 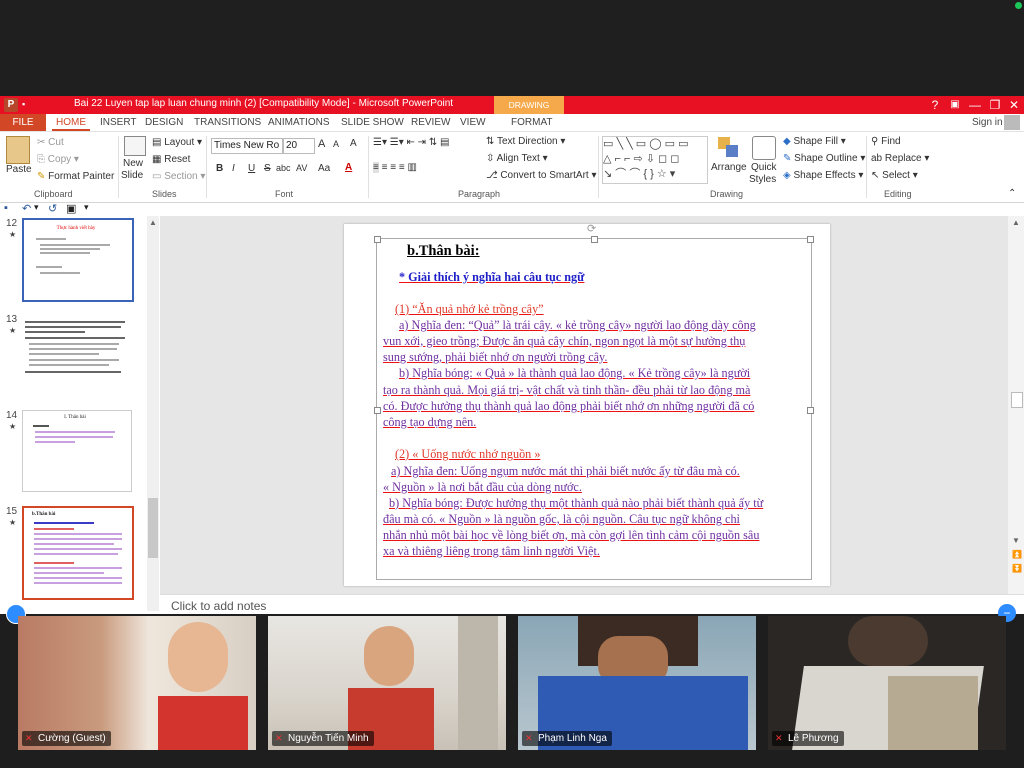 What do you see at coordinates (267, 168) in the screenshot?
I see `strikethrough-button: S` at bounding box center [267, 168].